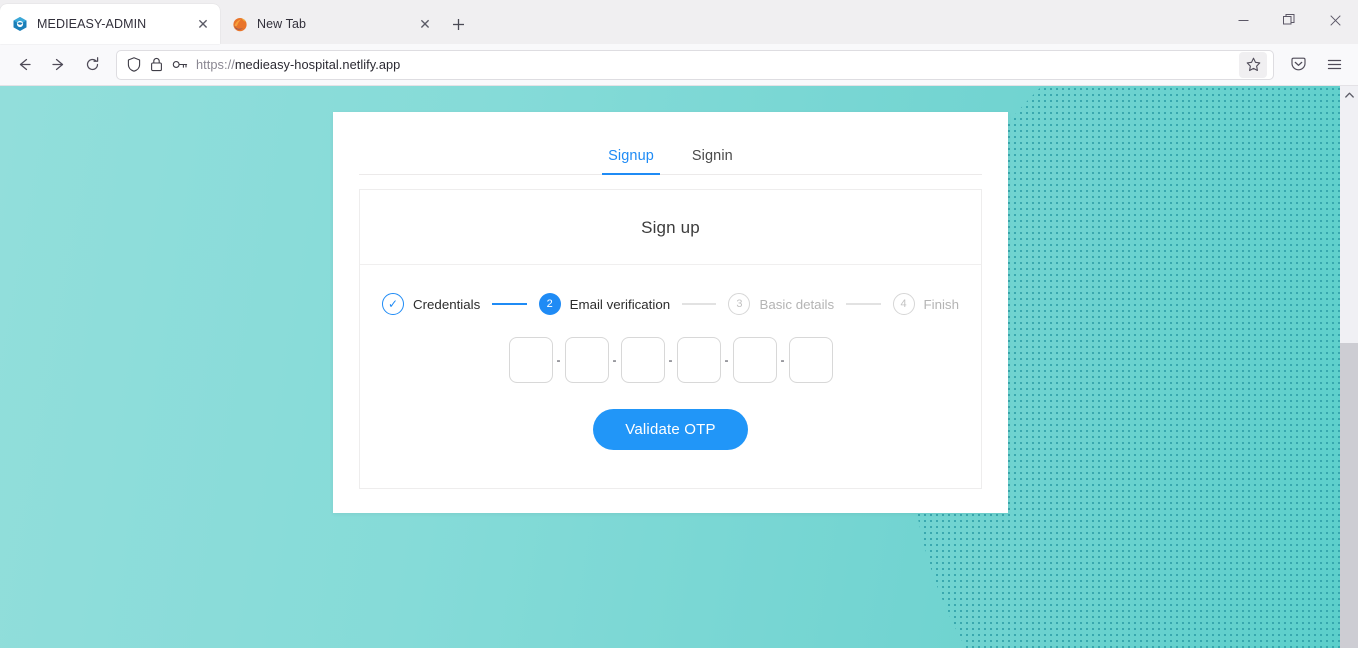 The width and height of the screenshot is (1358, 648). What do you see at coordinates (1253, 64) in the screenshot?
I see `bookmark-star-icon` at bounding box center [1253, 64].